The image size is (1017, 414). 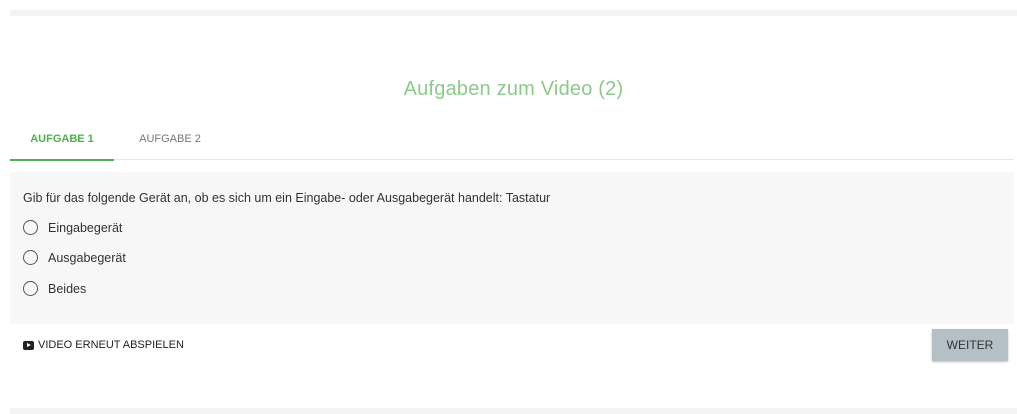 What do you see at coordinates (970, 345) in the screenshot?
I see `next-button: WEITER` at bounding box center [970, 345].